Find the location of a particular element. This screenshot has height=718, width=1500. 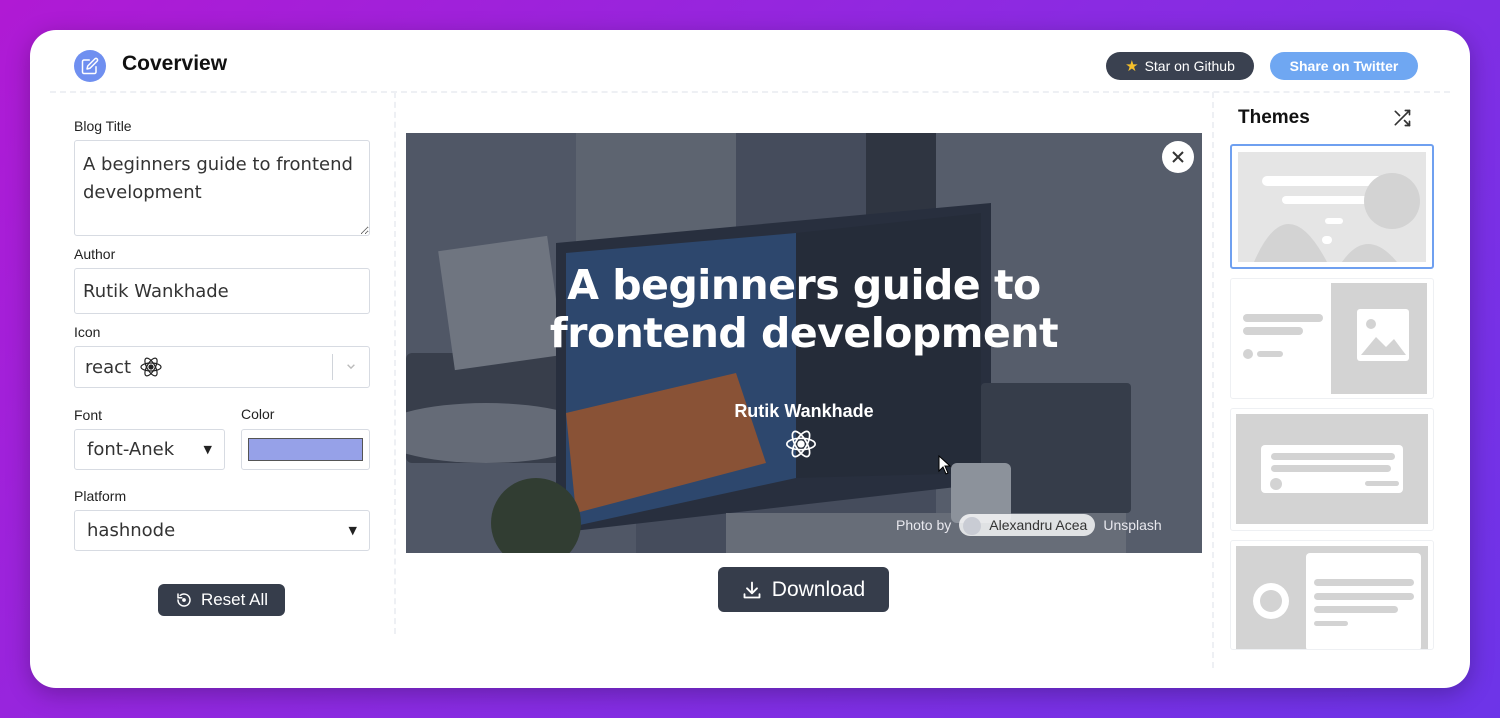

download-label: Download is located at coordinates (818, 589).